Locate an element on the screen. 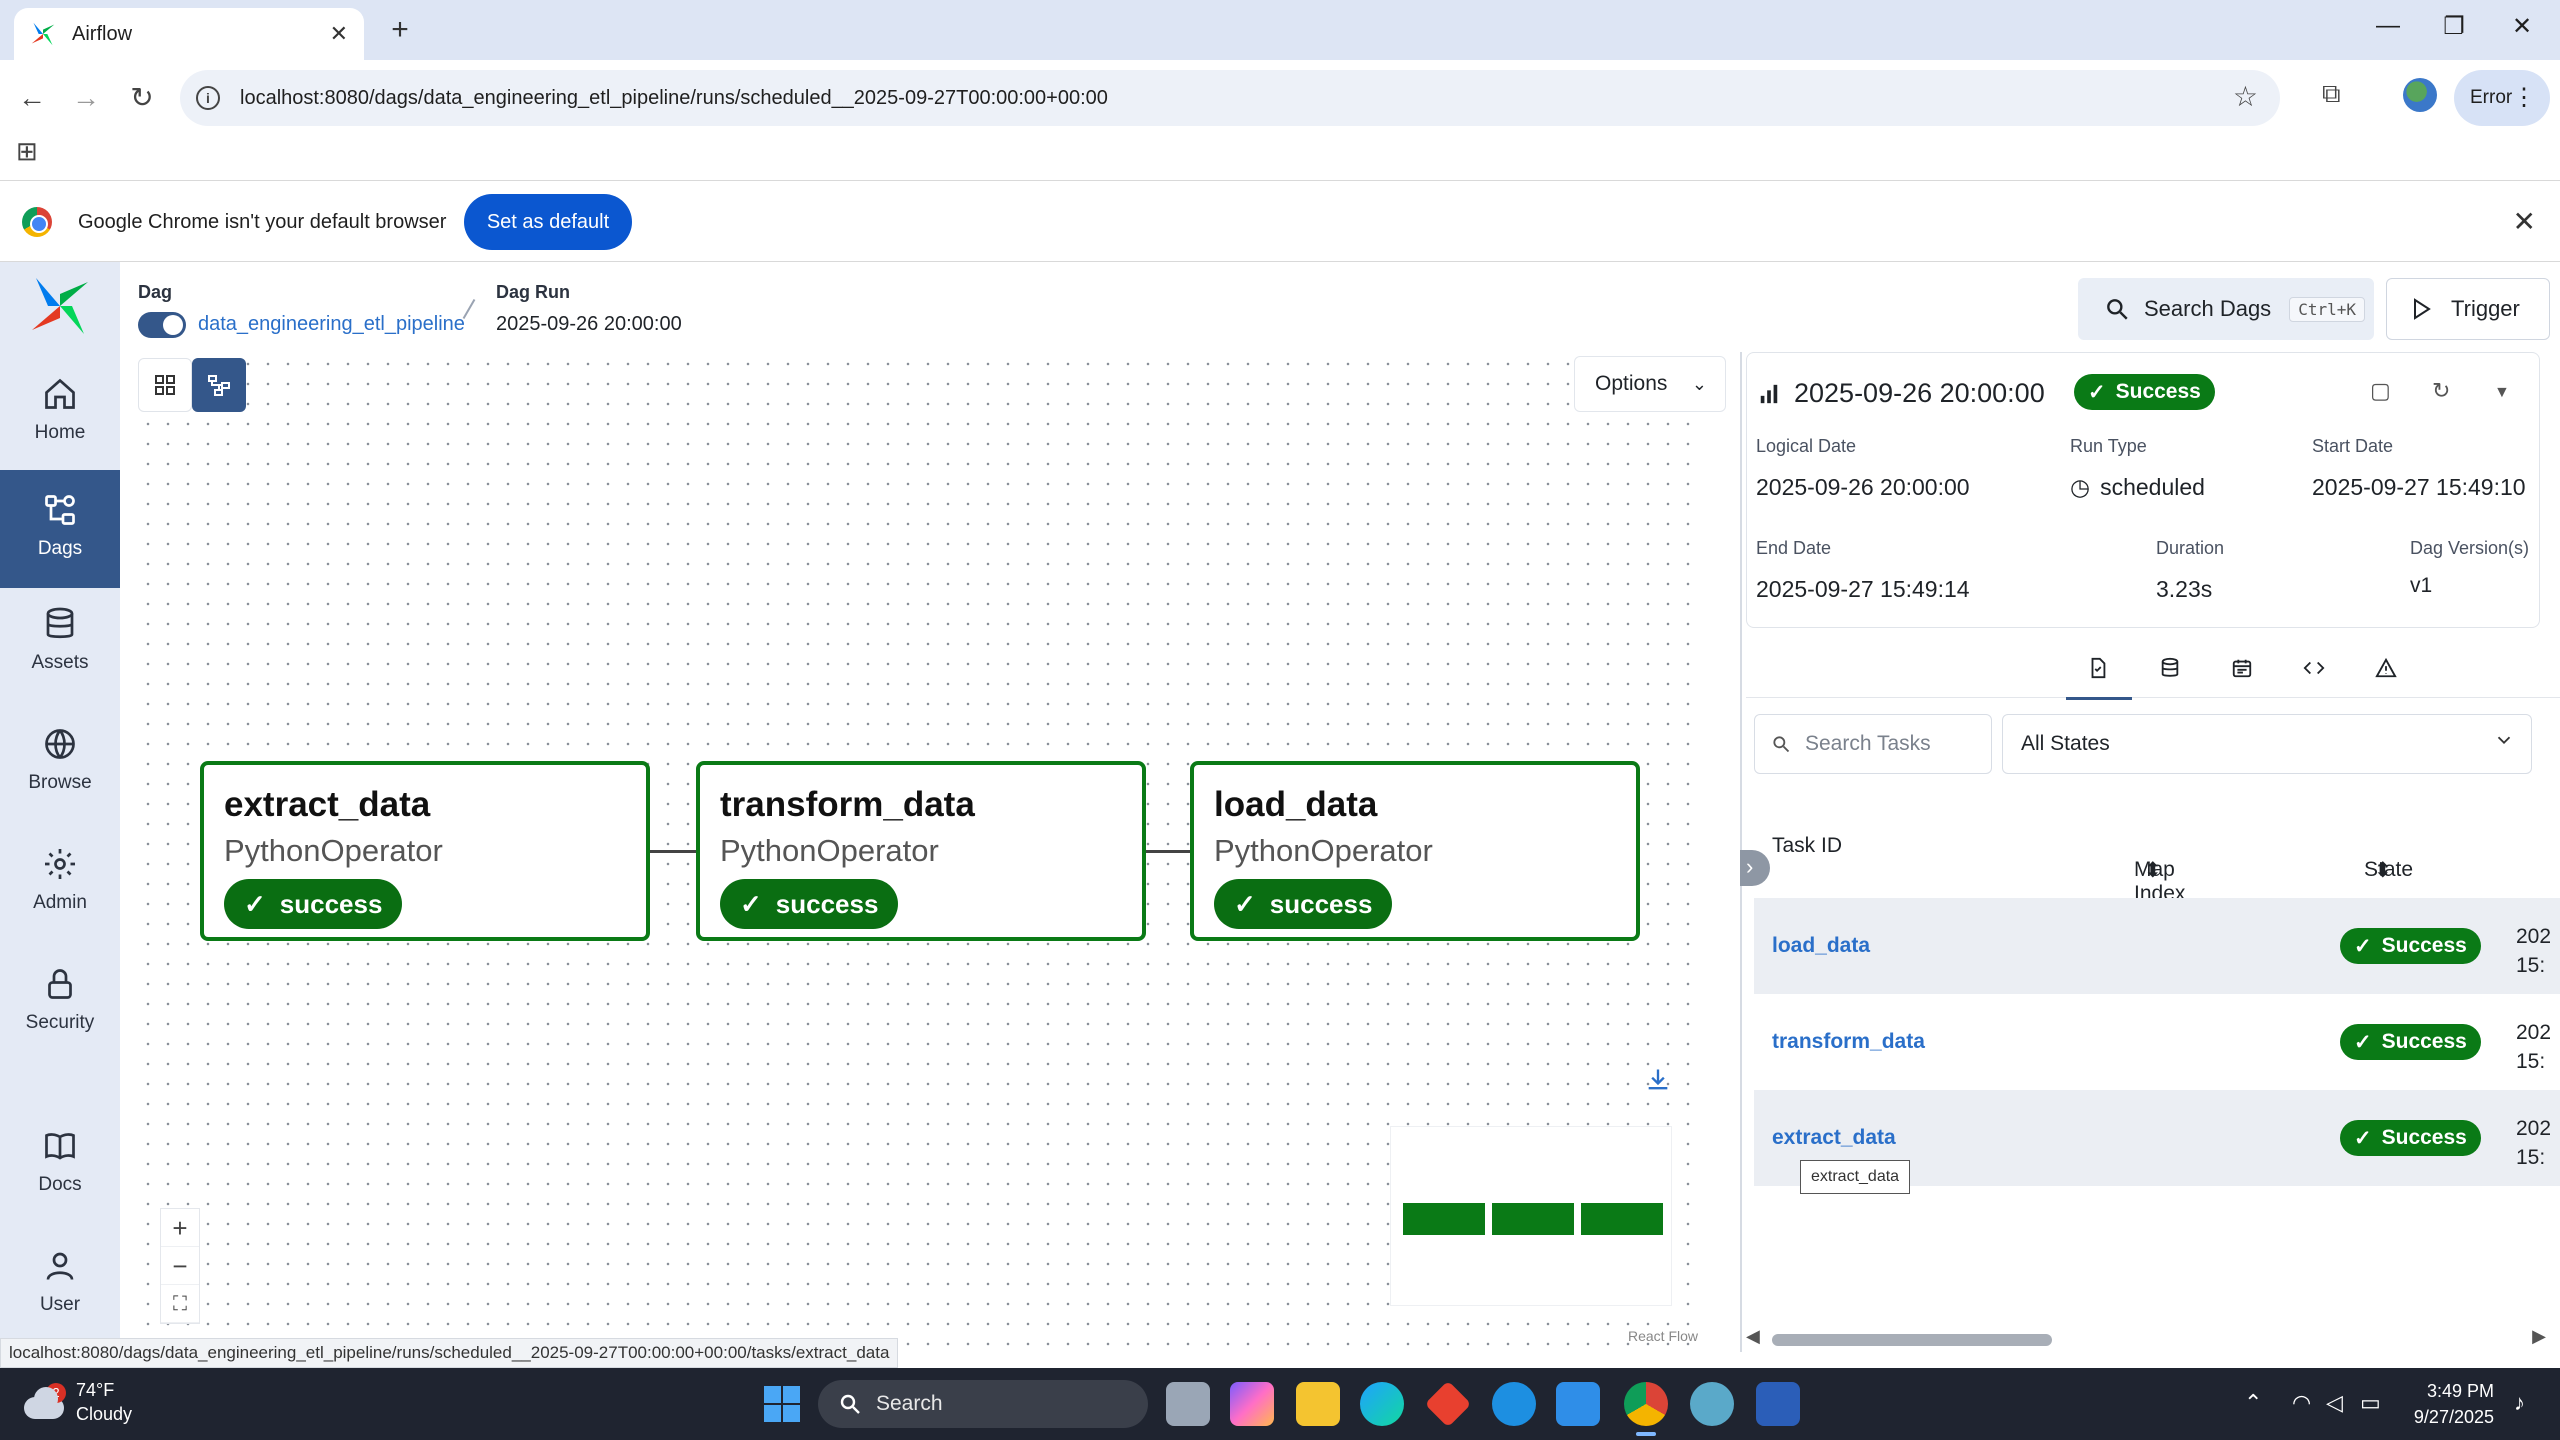 Image resolution: width=2560 pixels, height=1440 pixels. end-date-label: End Date is located at coordinates (1794, 548).